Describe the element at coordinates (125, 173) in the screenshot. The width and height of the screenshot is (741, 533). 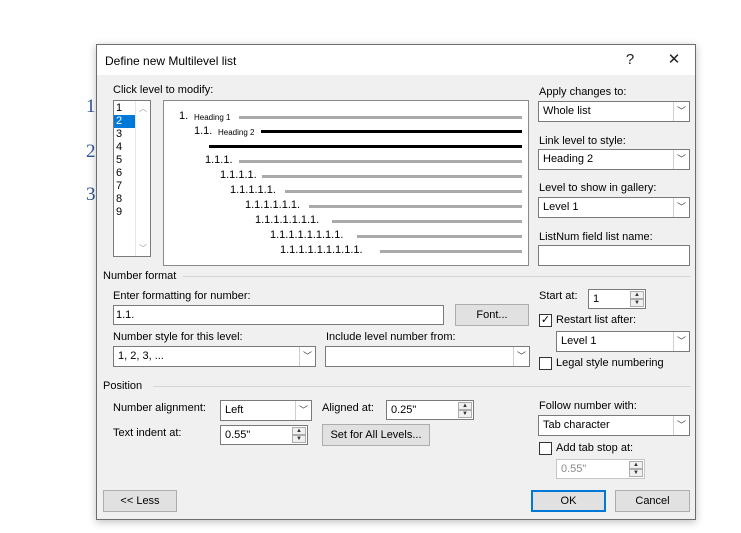
I see `level-item-6: 6` at that location.